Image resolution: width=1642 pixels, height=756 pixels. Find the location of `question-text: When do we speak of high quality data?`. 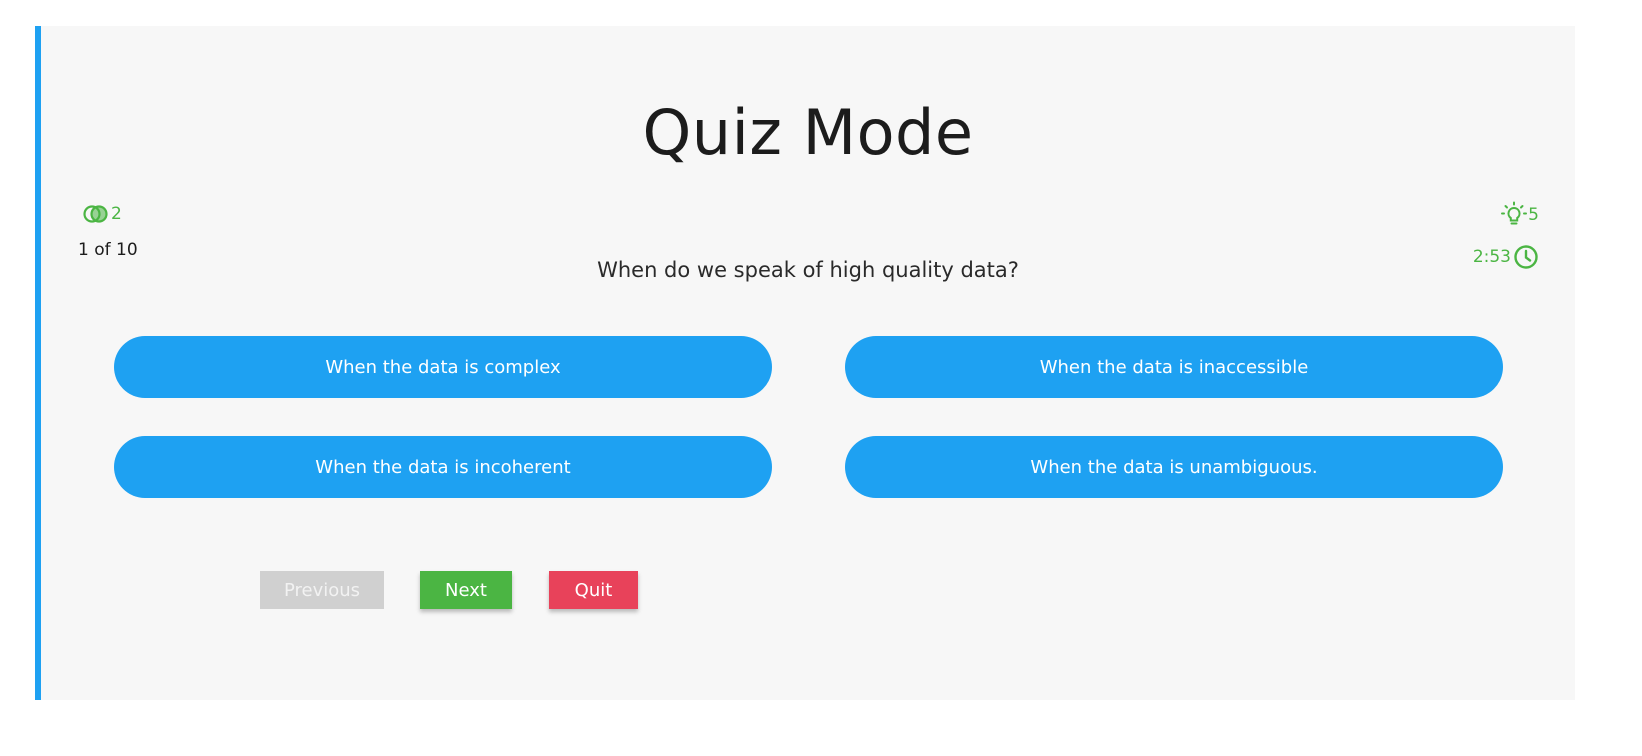

question-text: When do we speak of high quality data? is located at coordinates (808, 270).